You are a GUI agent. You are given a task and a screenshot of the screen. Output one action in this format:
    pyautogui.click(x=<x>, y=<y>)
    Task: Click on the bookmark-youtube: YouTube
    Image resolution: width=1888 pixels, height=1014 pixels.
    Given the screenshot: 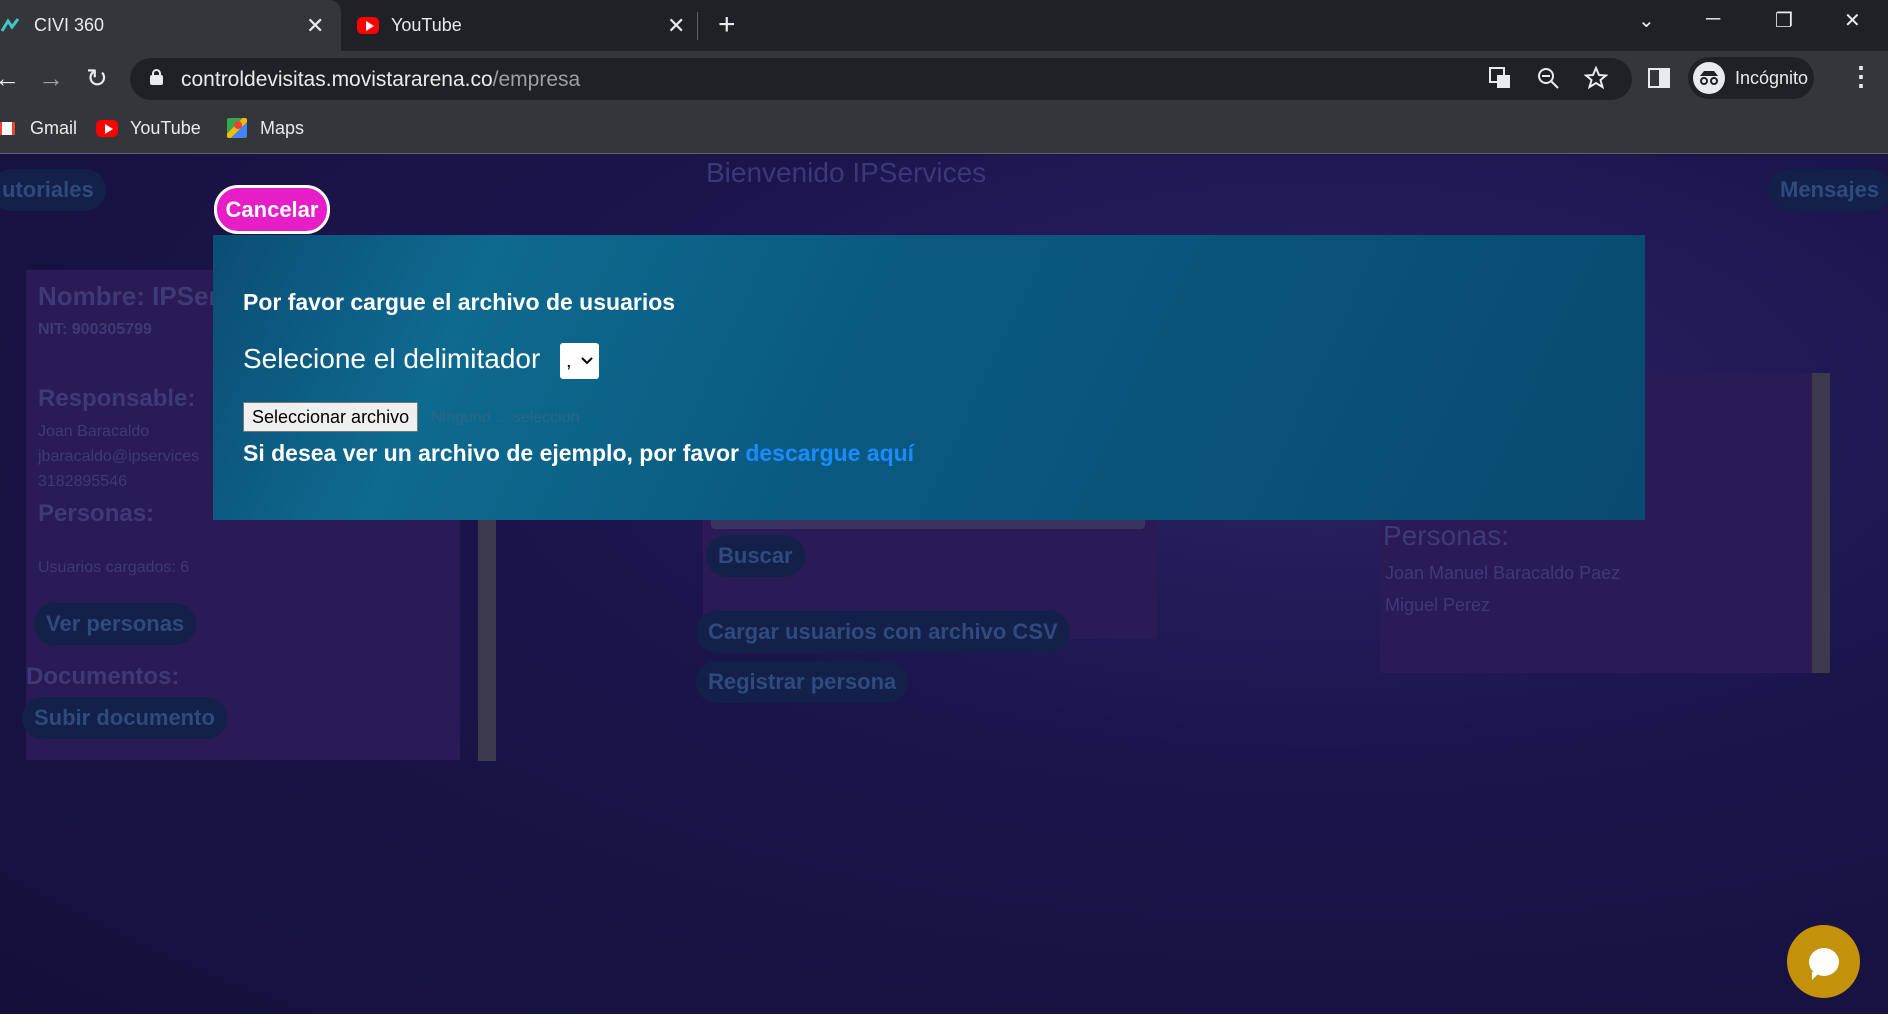 What is the action you would take?
    pyautogui.click(x=148, y=128)
    